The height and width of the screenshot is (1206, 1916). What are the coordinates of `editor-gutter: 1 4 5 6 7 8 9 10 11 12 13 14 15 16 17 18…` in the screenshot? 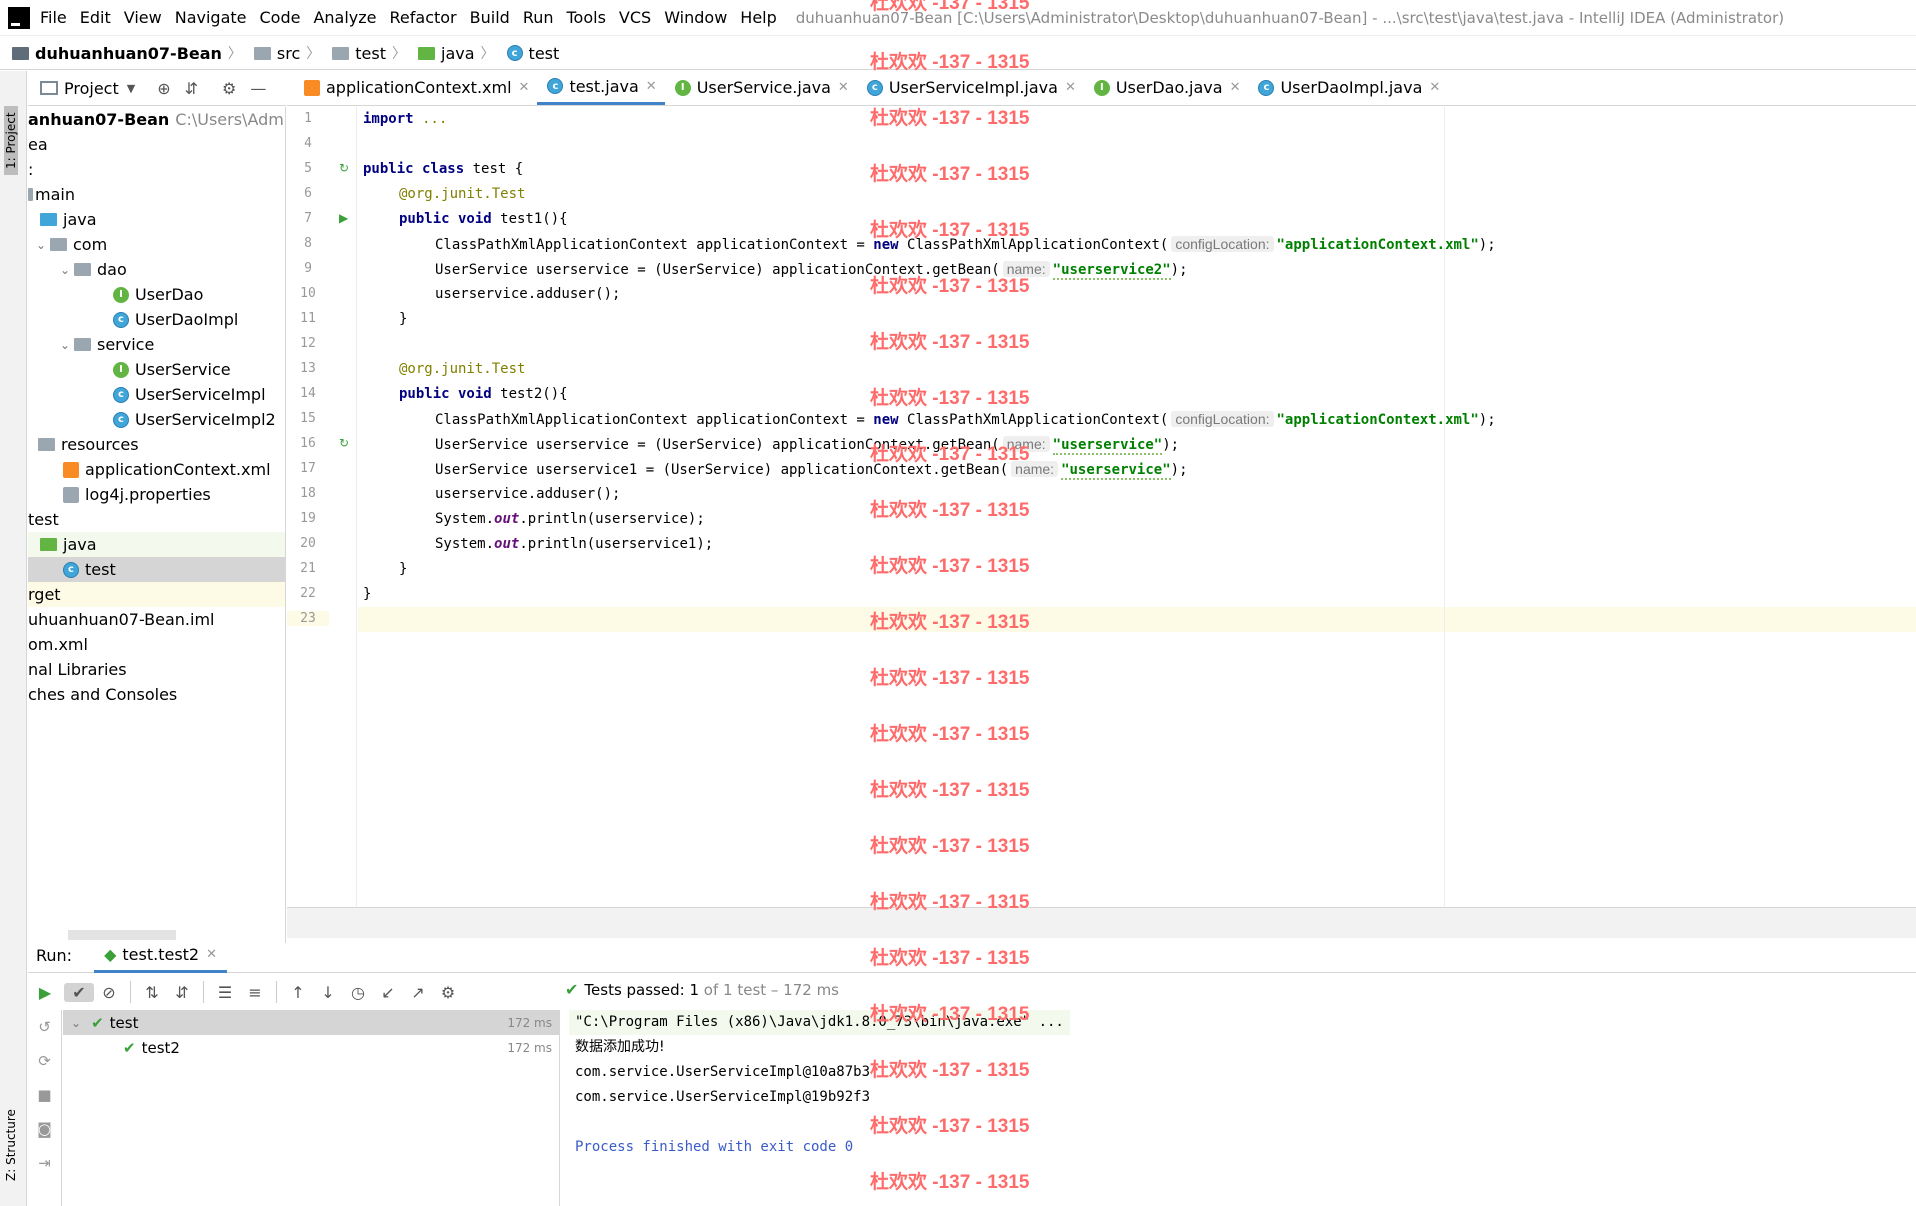 It's located at (322, 507).